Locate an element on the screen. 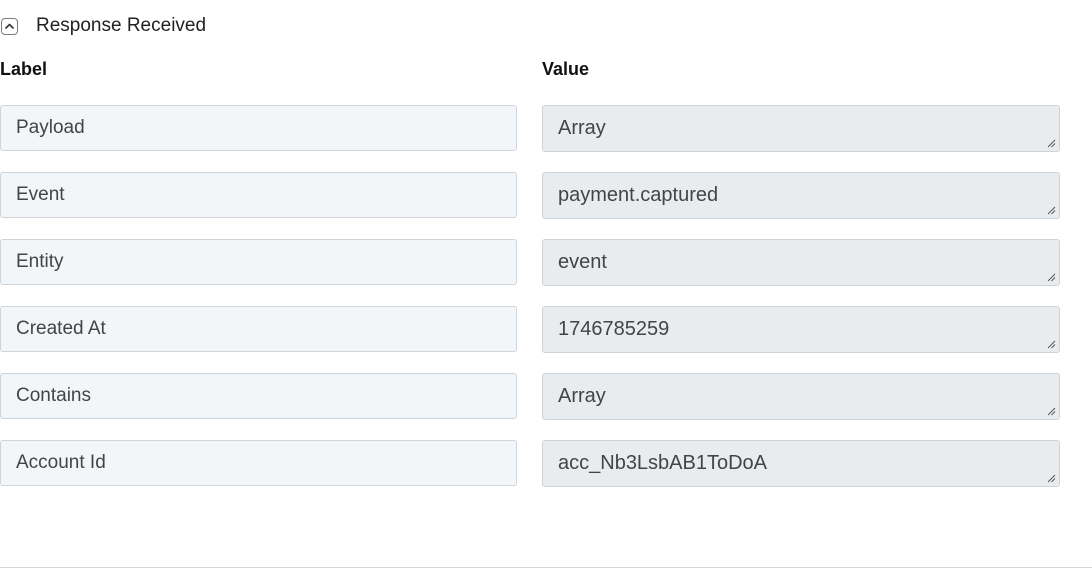  field-label-input: Contains is located at coordinates (258, 396).